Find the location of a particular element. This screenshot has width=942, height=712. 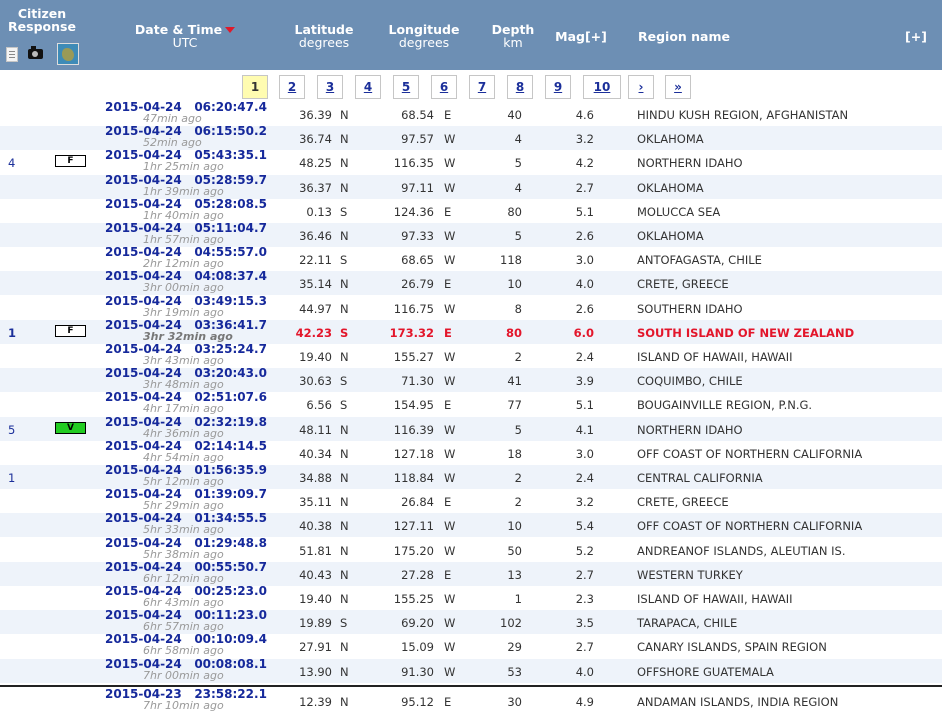

event-time: 2015-04-24 01:39:09.7 5hr 29min ago is located at coordinates (190, 499).